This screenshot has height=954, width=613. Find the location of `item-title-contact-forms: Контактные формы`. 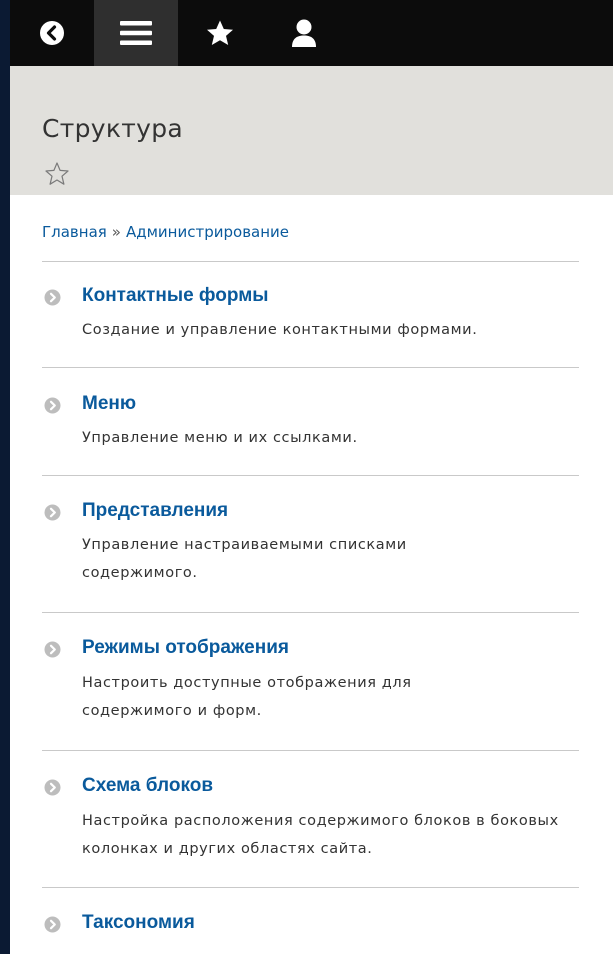

item-title-contact-forms: Контактные формы is located at coordinates (175, 296).